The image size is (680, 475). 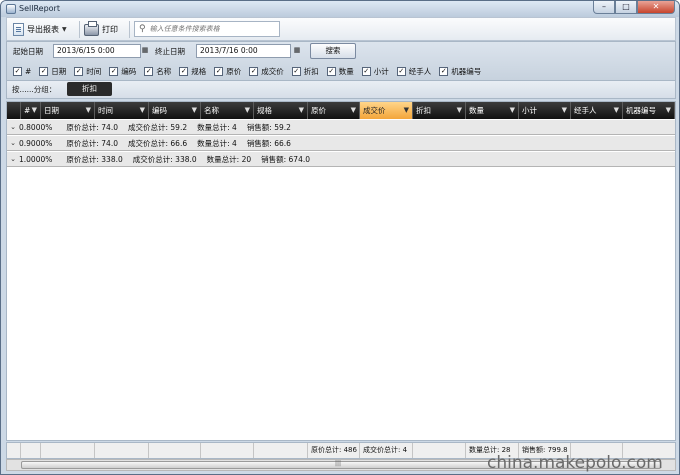 I want to click on column-header: 机器编号 ▼, so click(x=649, y=110).